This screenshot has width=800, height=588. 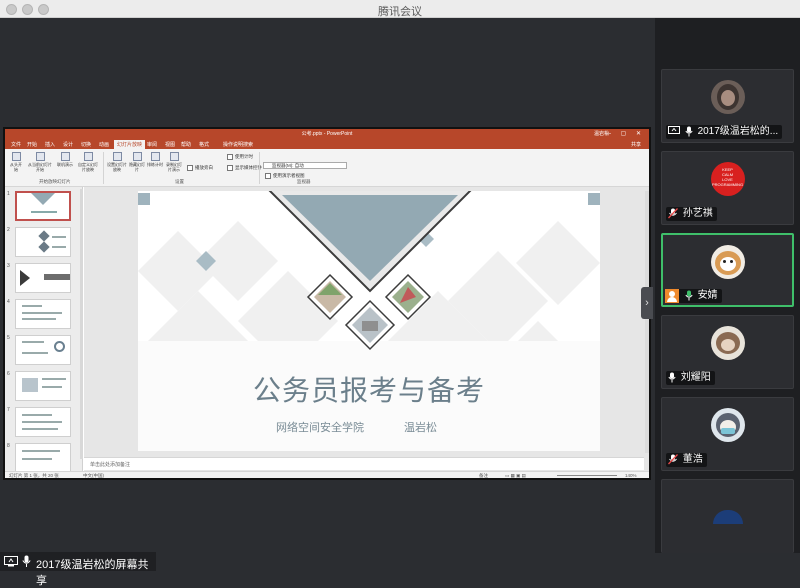 What do you see at coordinates (40, 162) in the screenshot?
I see `from-current-button: 从当前幻灯片开始` at bounding box center [40, 162].